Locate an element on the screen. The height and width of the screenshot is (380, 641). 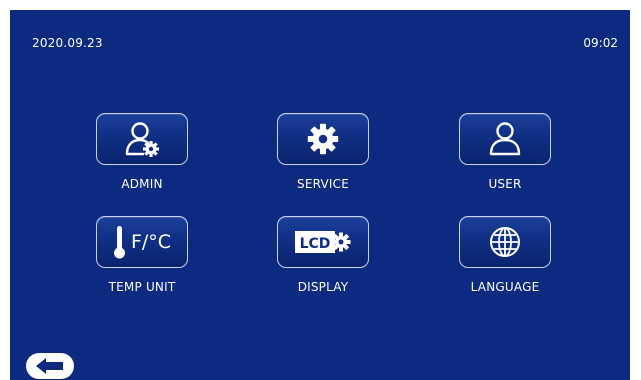
status-time: 09:02 is located at coordinates (600, 43).